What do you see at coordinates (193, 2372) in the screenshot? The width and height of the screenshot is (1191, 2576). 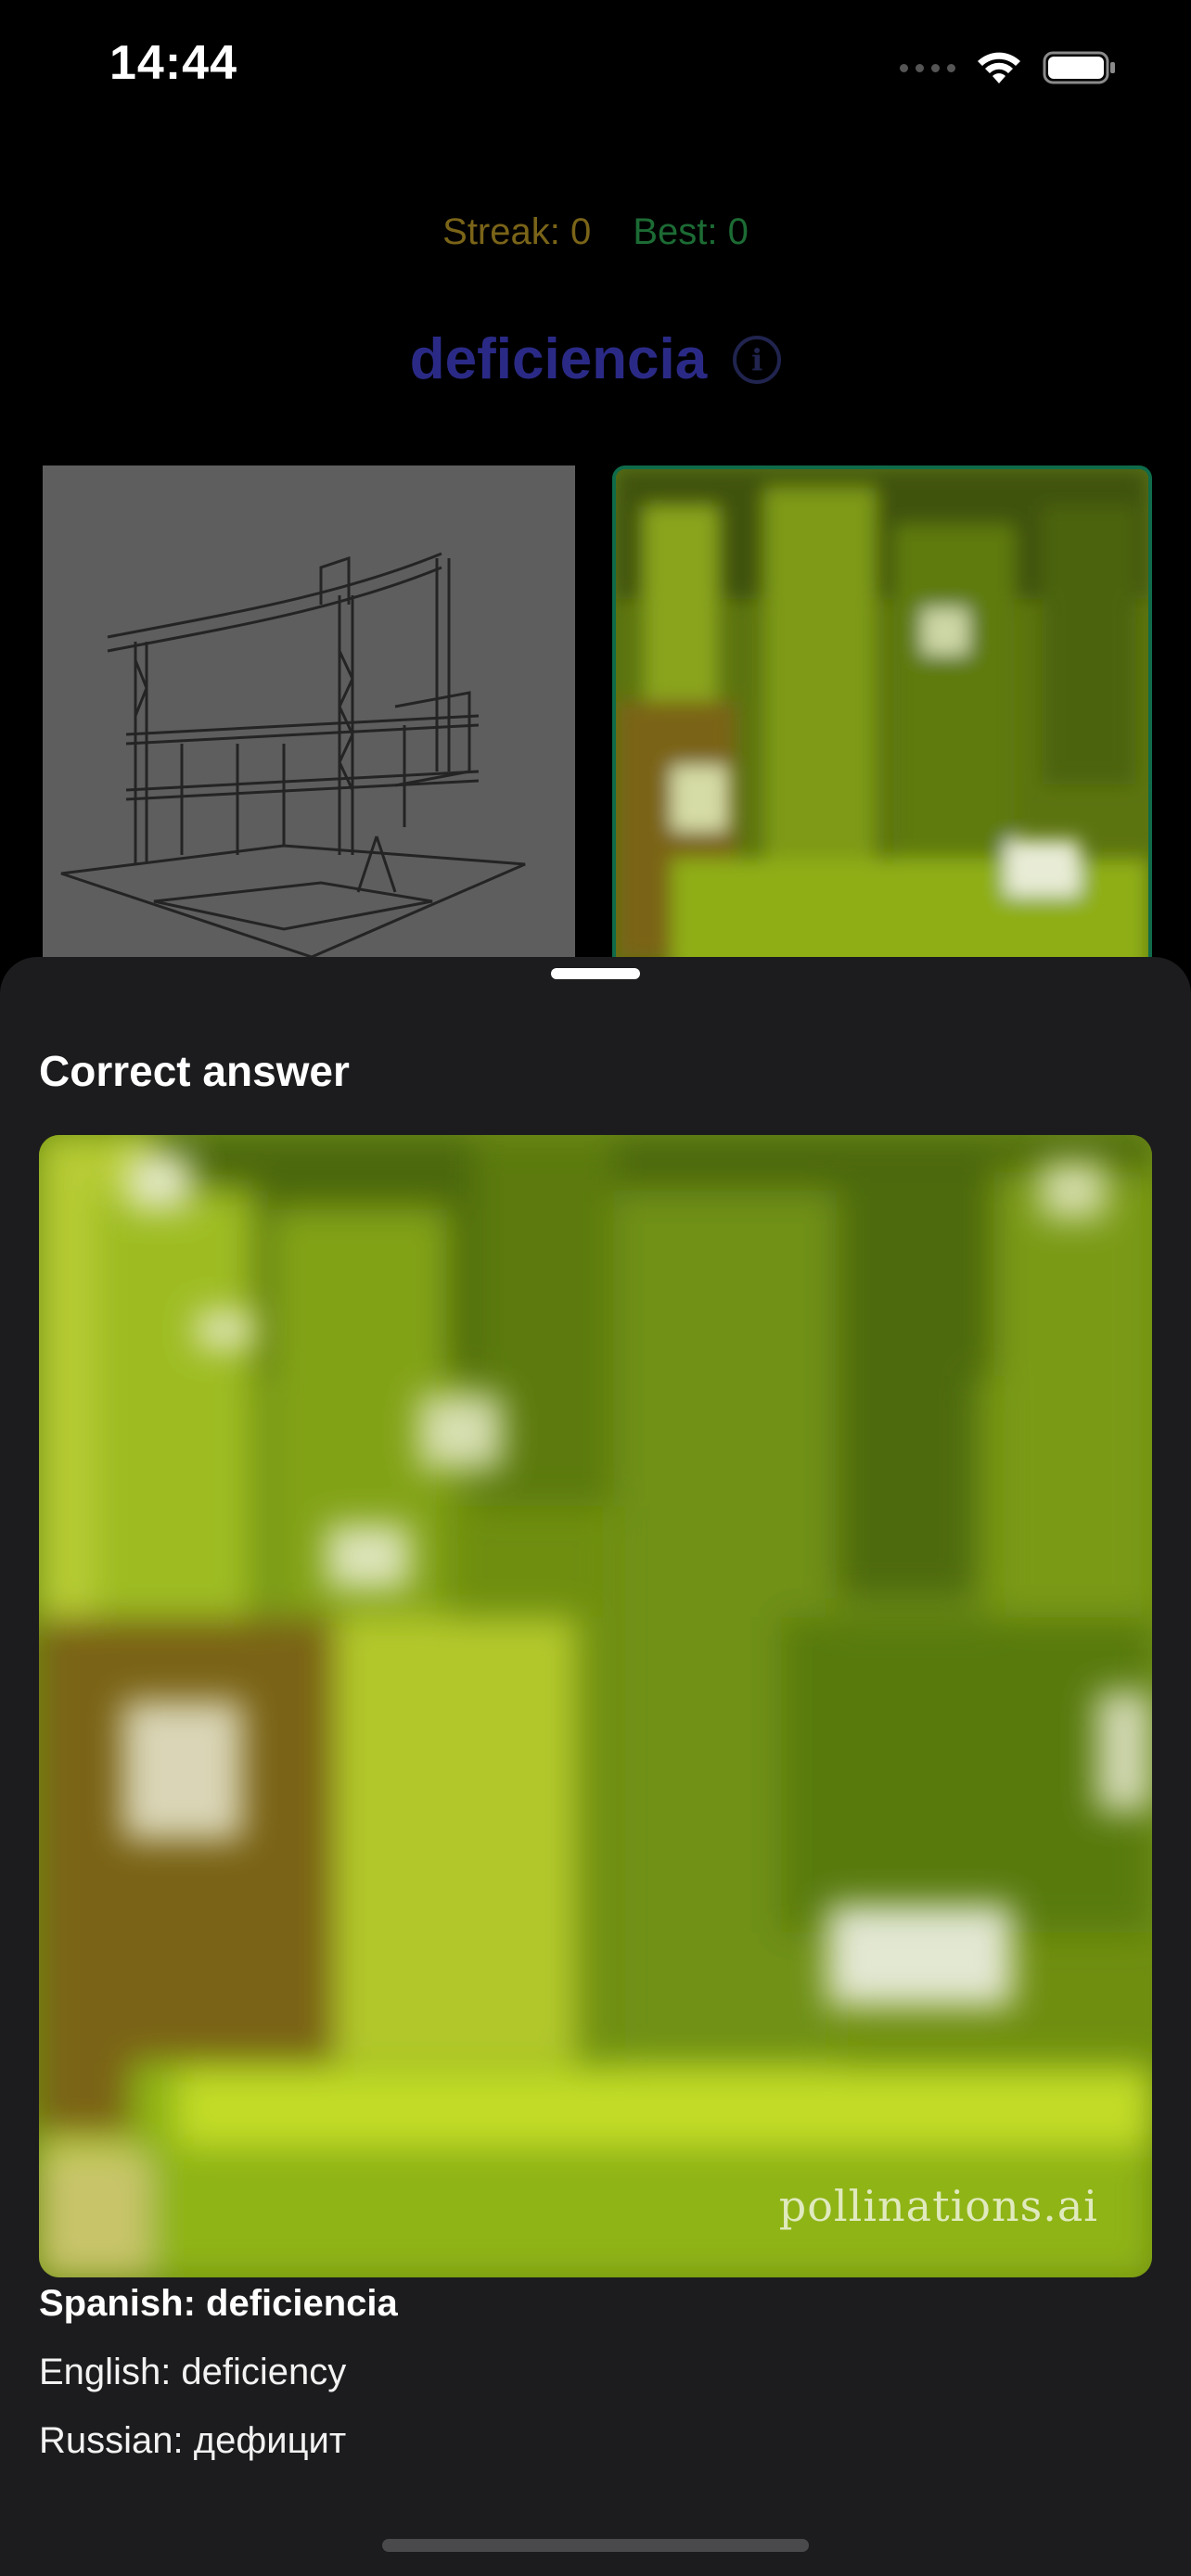 I see `translation-english: English: deficiency` at bounding box center [193, 2372].